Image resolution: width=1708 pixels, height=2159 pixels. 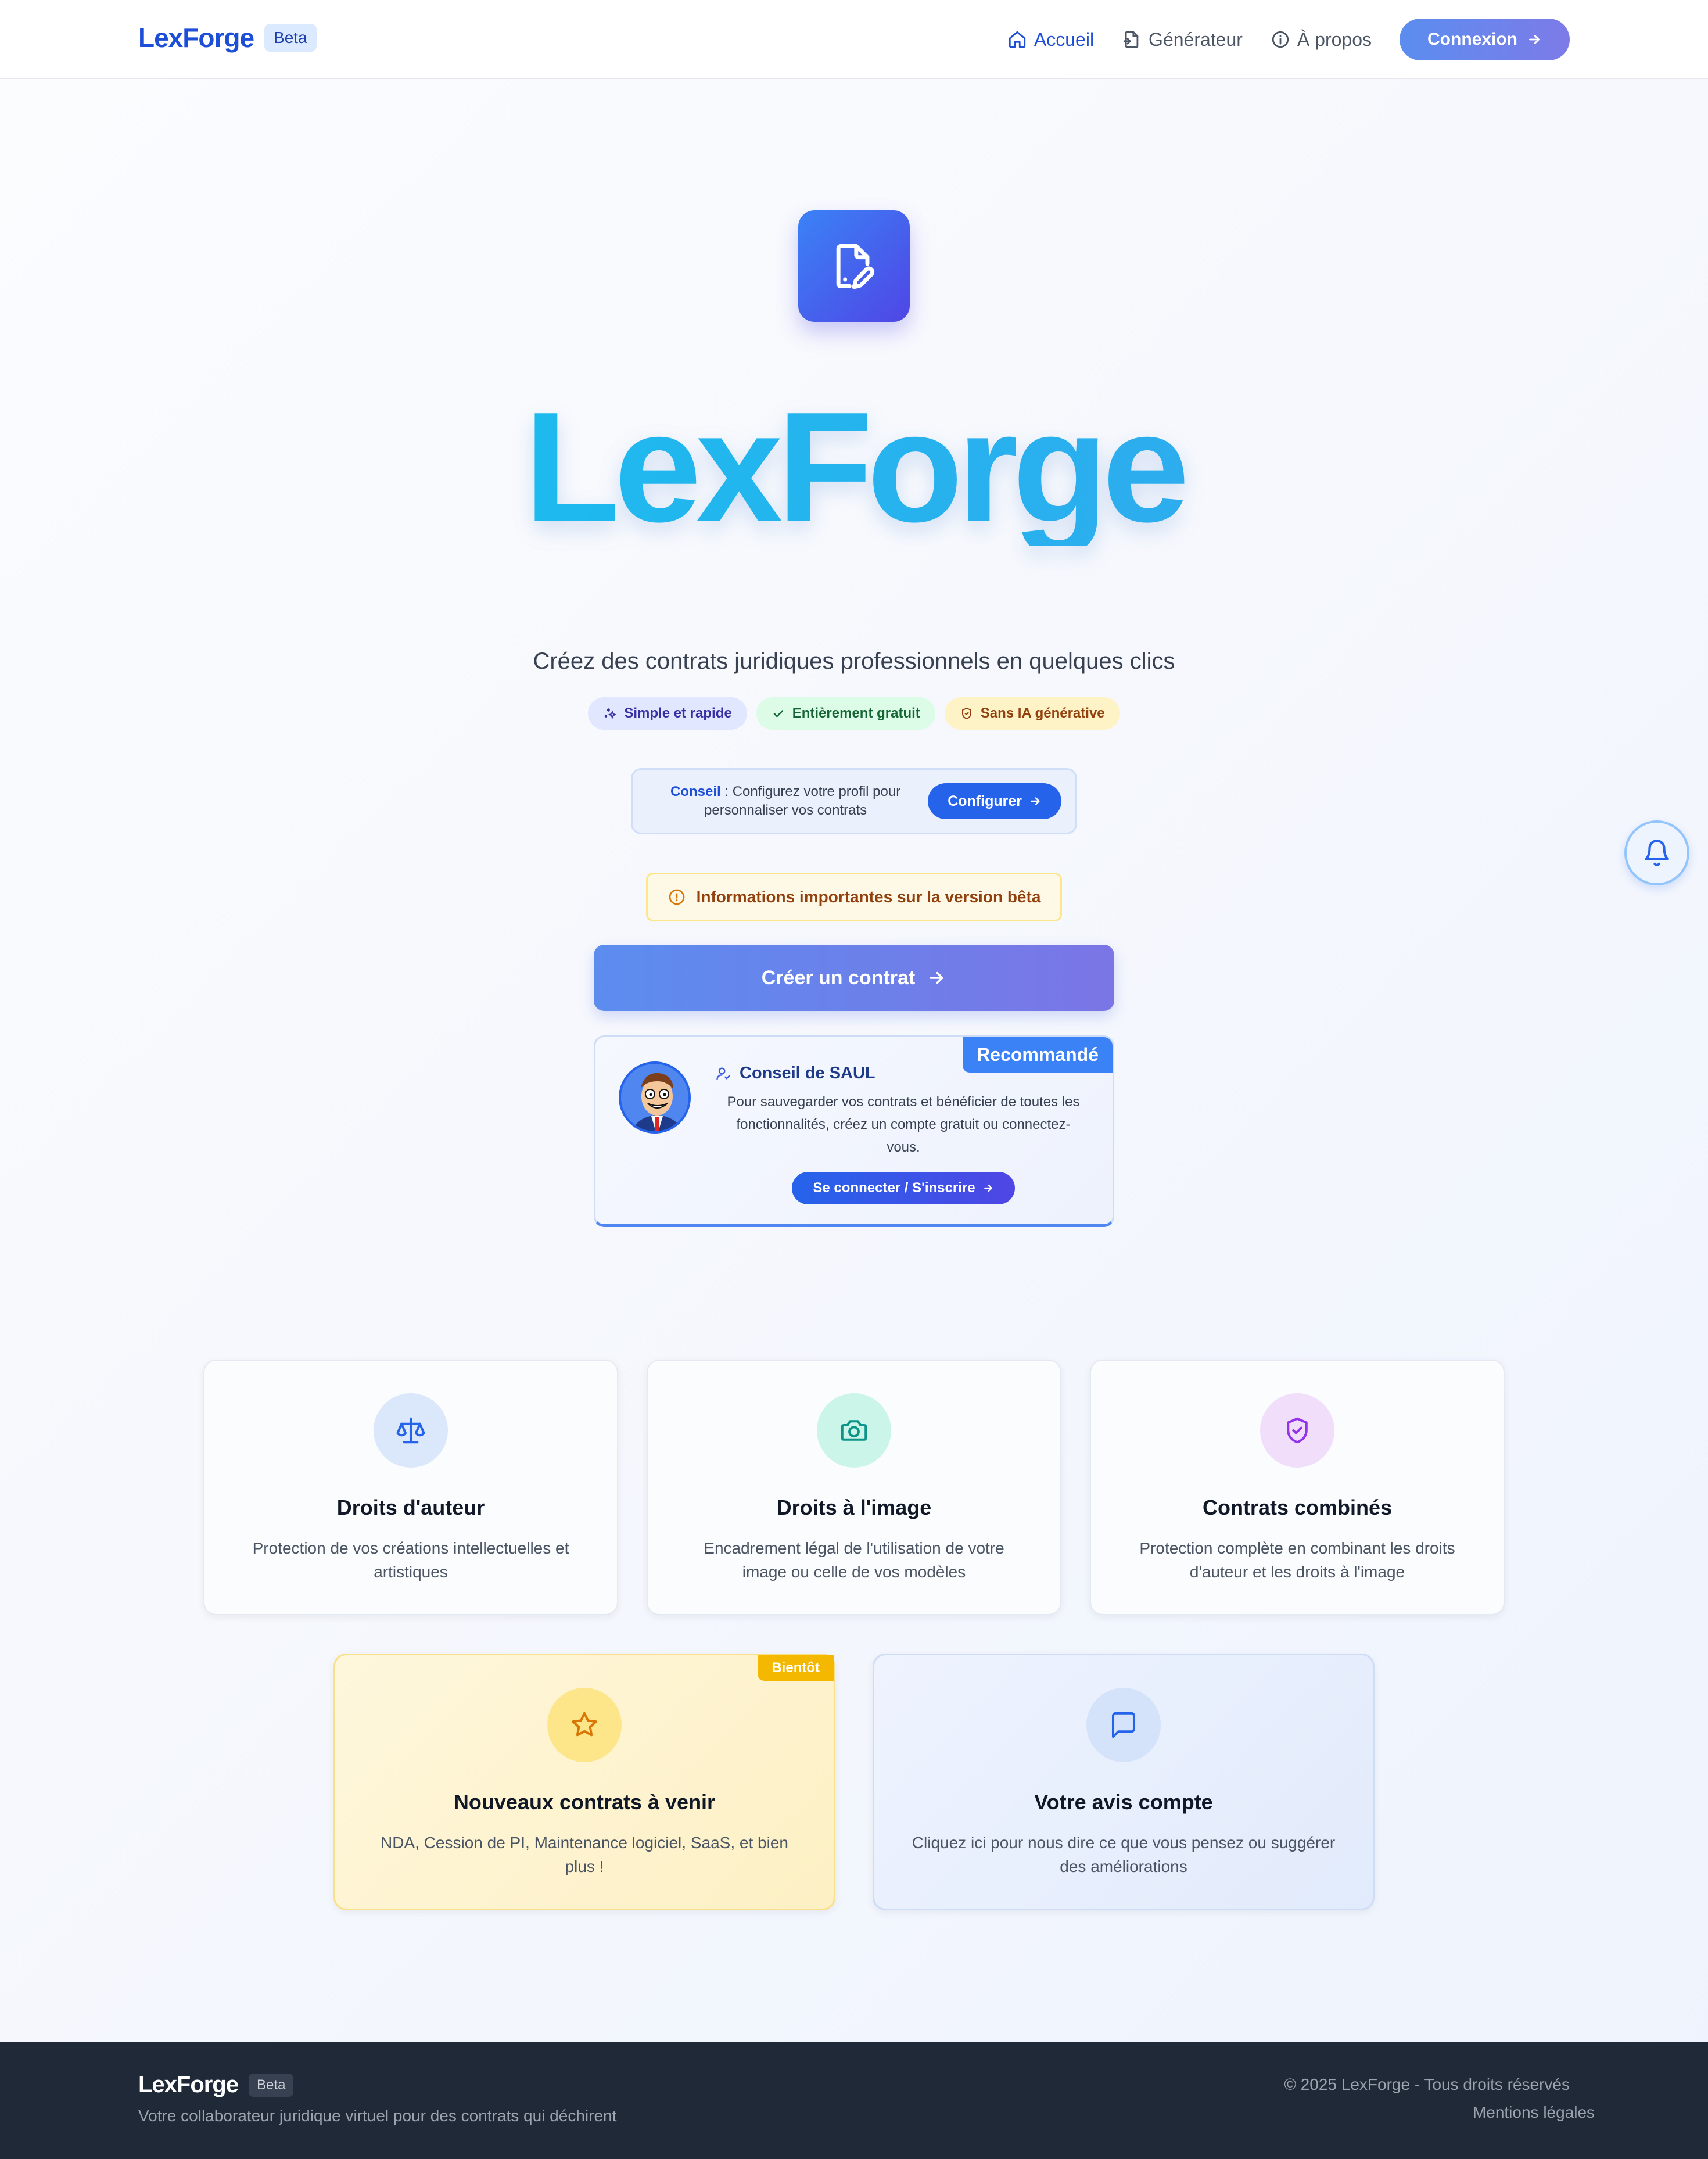 I want to click on tip-label: Conseil, so click(x=696, y=791).